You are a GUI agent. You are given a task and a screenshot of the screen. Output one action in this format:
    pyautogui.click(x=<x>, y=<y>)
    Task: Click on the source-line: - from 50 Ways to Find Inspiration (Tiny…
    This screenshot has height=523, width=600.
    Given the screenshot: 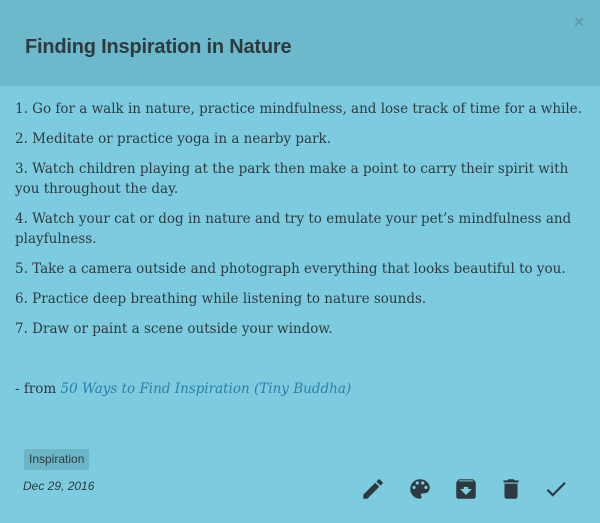 What is the action you would take?
    pyautogui.click(x=300, y=389)
    